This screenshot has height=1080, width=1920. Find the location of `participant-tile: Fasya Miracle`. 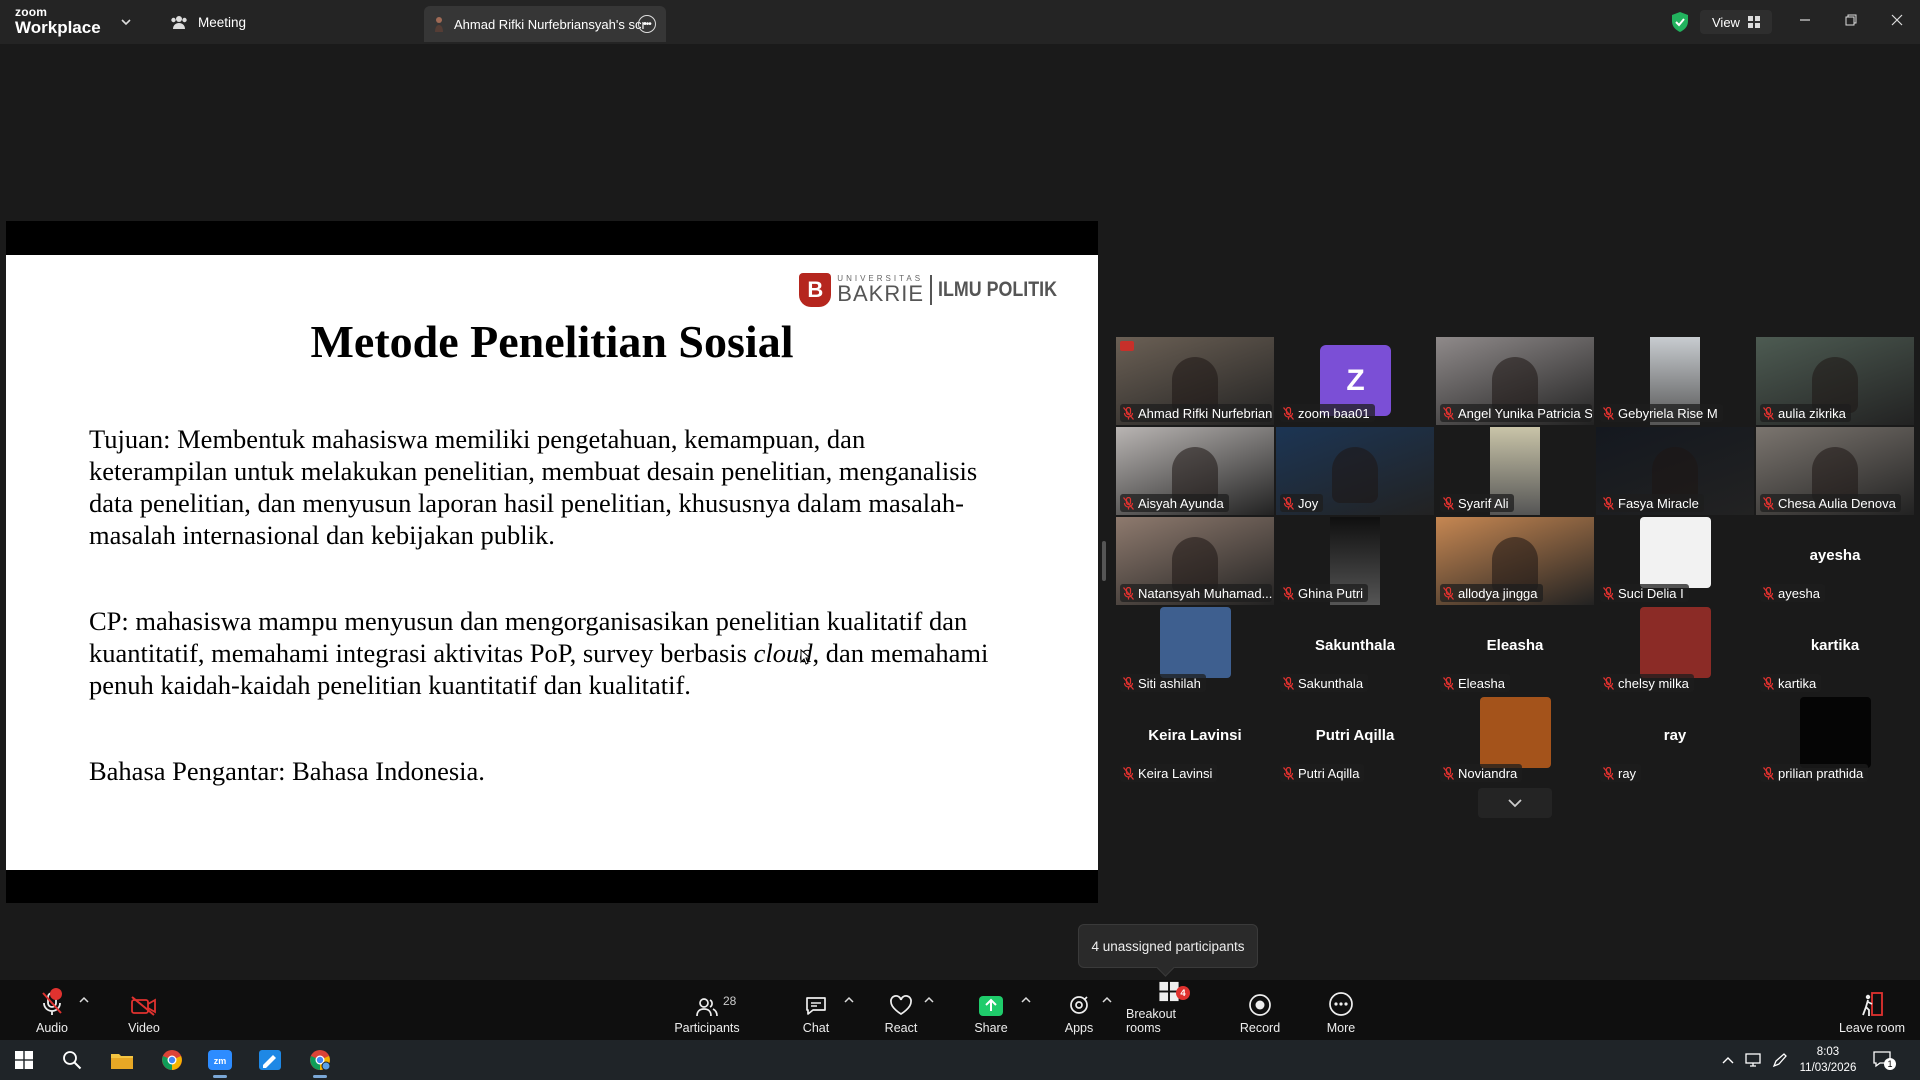

participant-tile: Fasya Miracle is located at coordinates (1675, 471).